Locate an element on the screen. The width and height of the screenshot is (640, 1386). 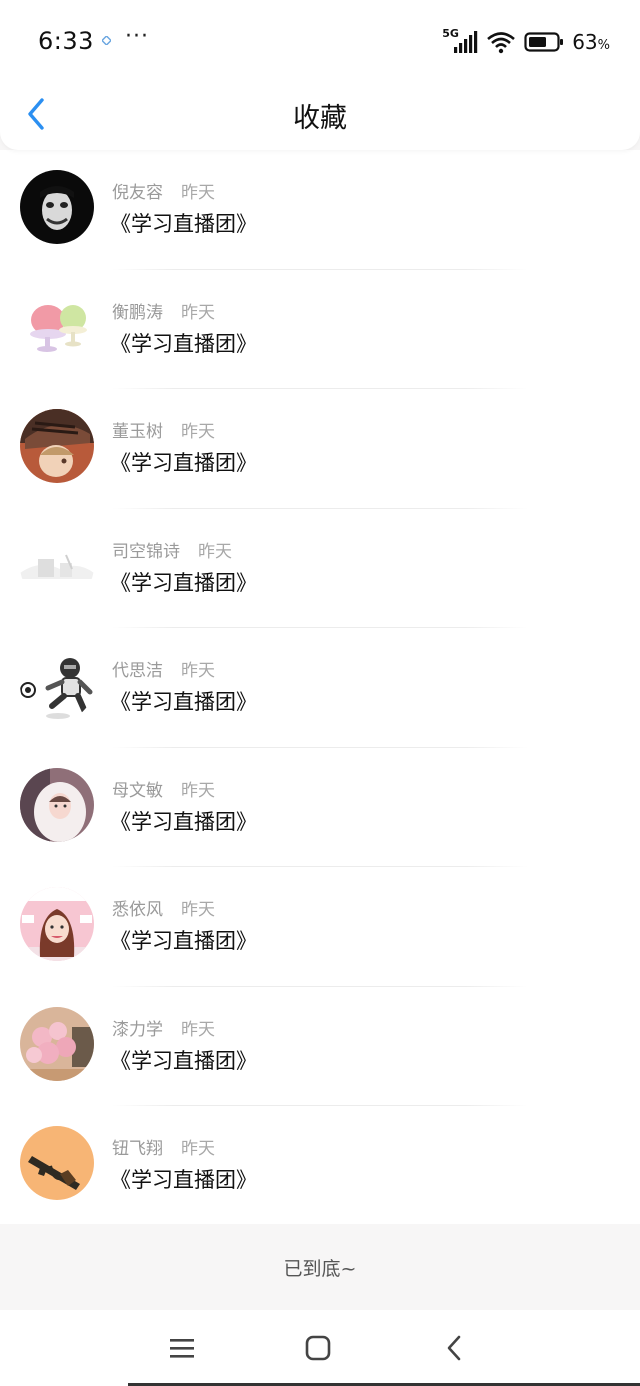
item-author: 衡鹏涛 is located at coordinates (137, 312).